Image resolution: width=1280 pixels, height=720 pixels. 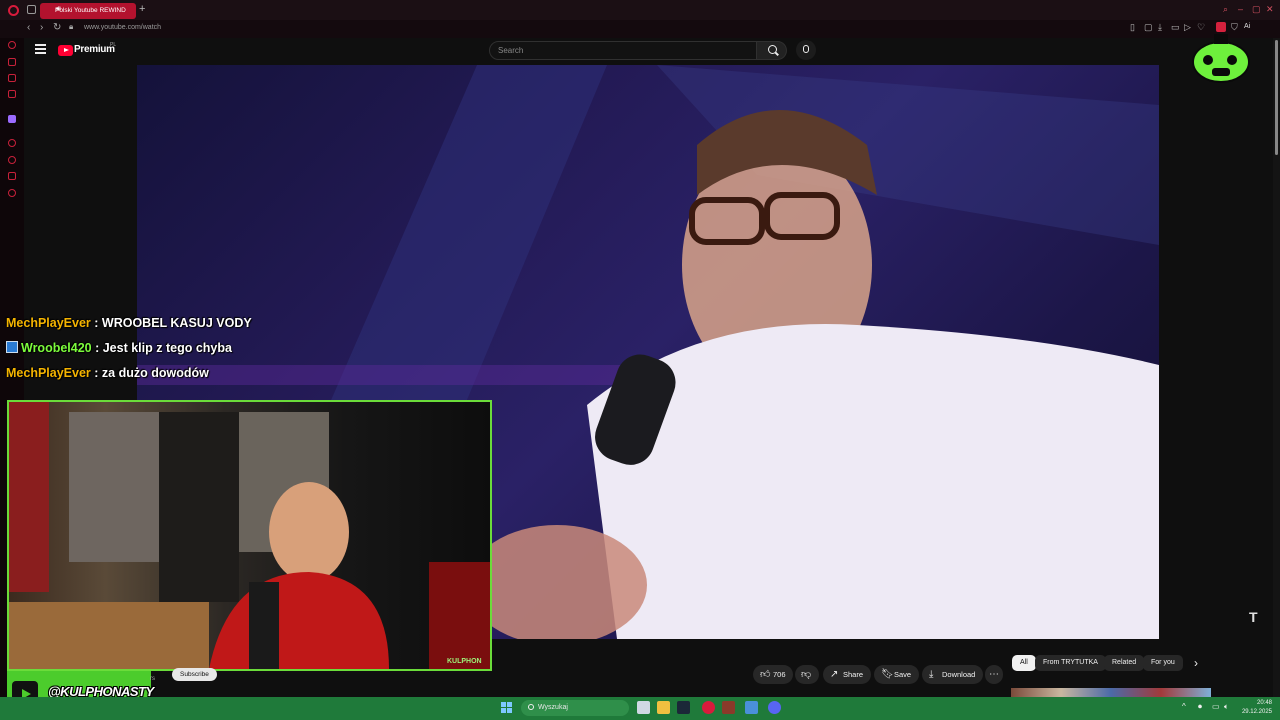 What do you see at coordinates (708, 707) in the screenshot?
I see `opera-taskbar-icon` at bounding box center [708, 707].